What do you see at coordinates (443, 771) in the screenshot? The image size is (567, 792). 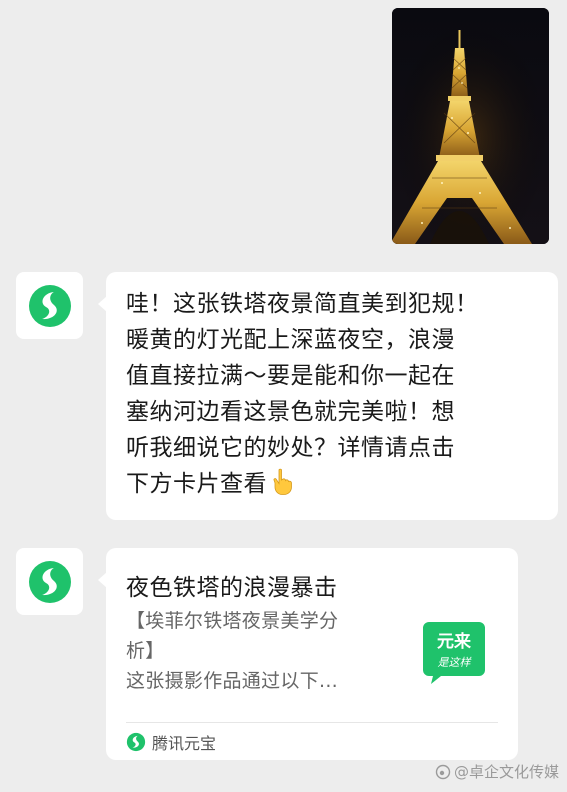 I see `weibo-logo-icon` at bounding box center [443, 771].